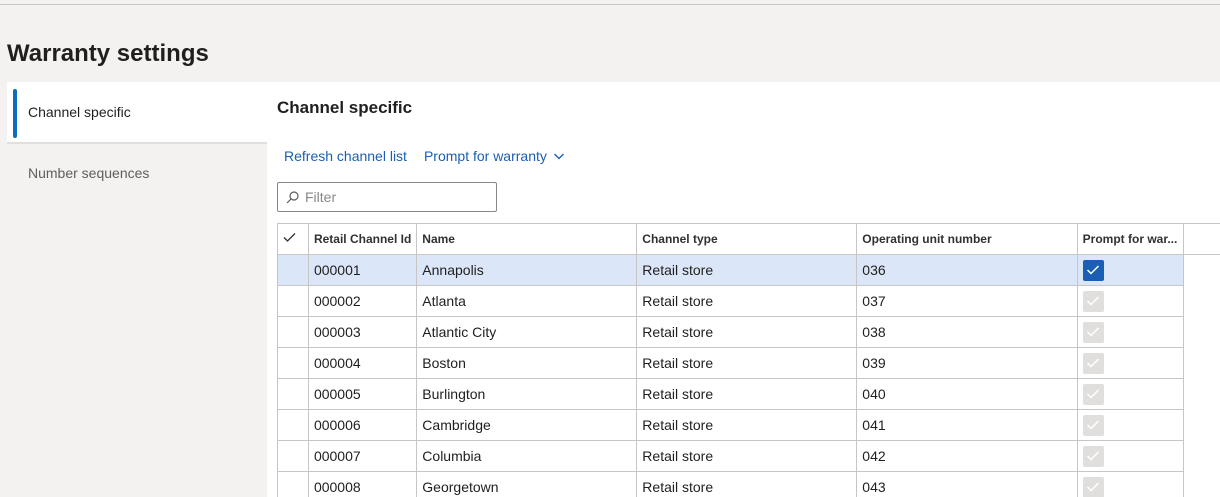 Image resolution: width=1220 pixels, height=497 pixels. What do you see at coordinates (108, 53) in the screenshot?
I see `page-title: Warranty settings` at bounding box center [108, 53].